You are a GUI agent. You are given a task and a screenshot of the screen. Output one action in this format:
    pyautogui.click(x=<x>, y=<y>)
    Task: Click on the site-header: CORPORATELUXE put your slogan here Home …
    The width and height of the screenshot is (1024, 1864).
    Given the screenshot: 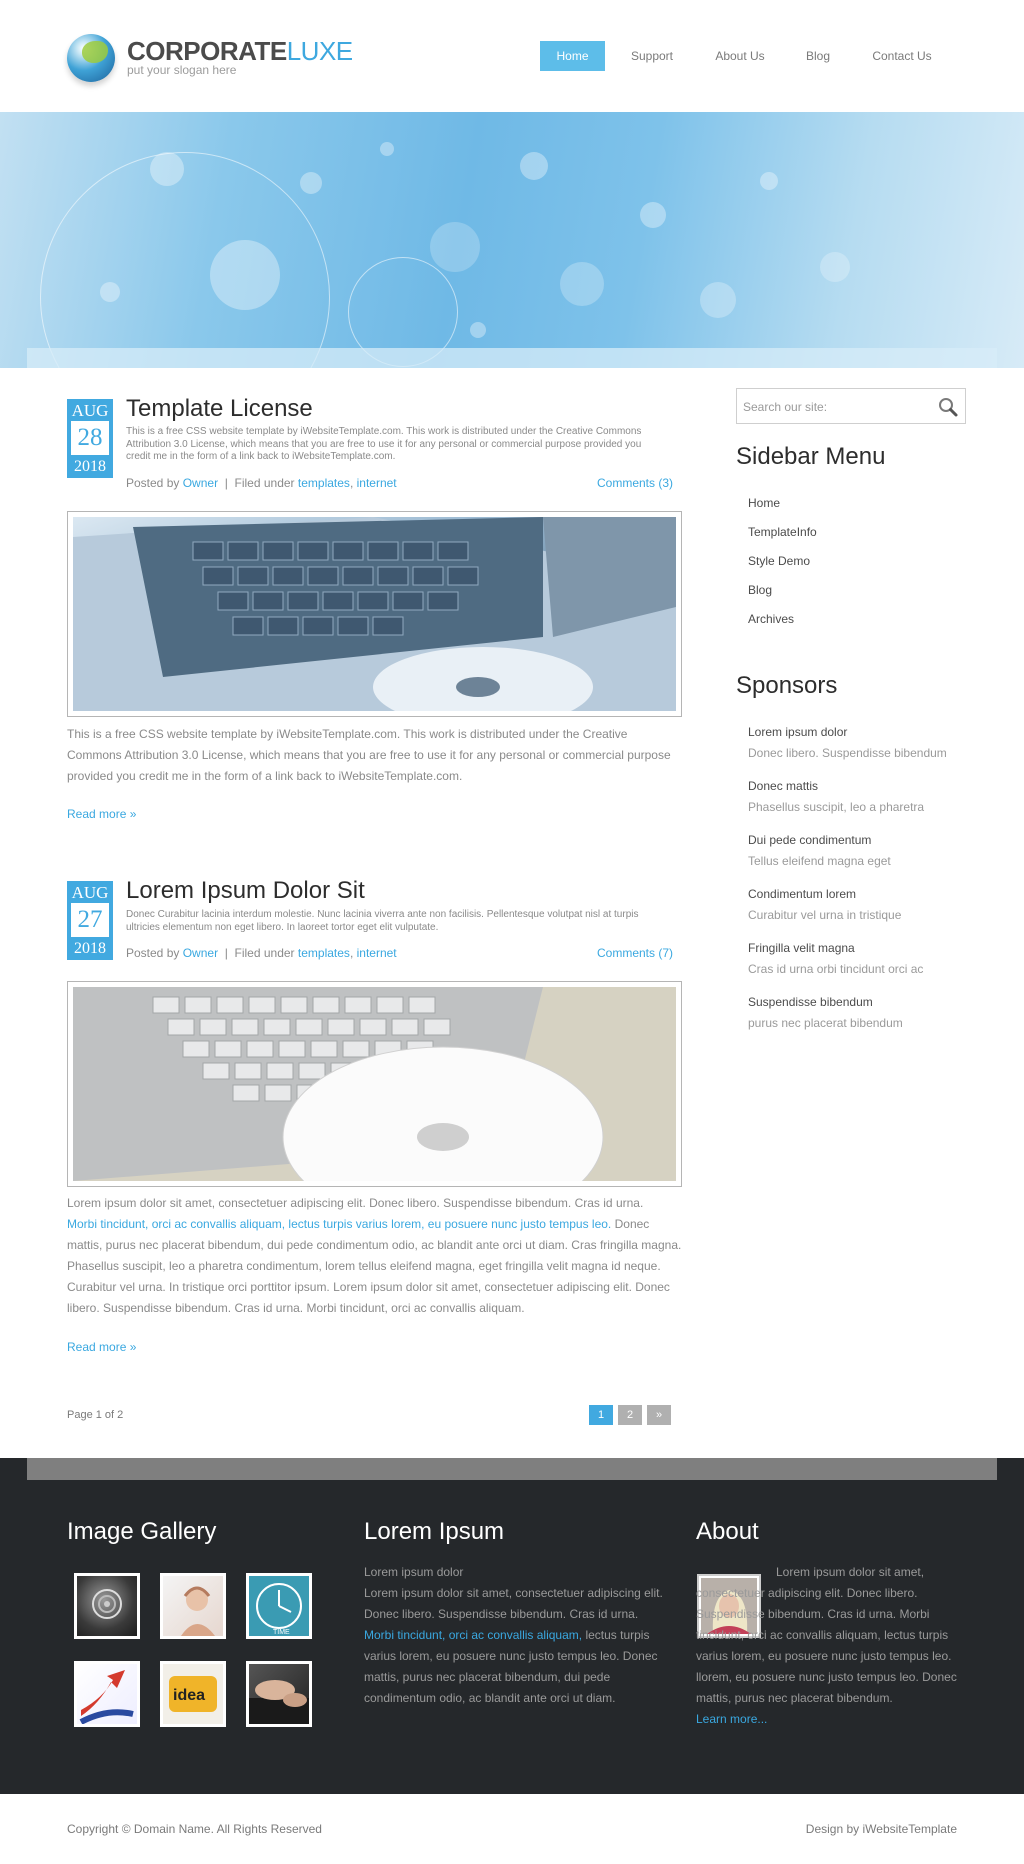 What is the action you would take?
    pyautogui.click(x=512, y=56)
    